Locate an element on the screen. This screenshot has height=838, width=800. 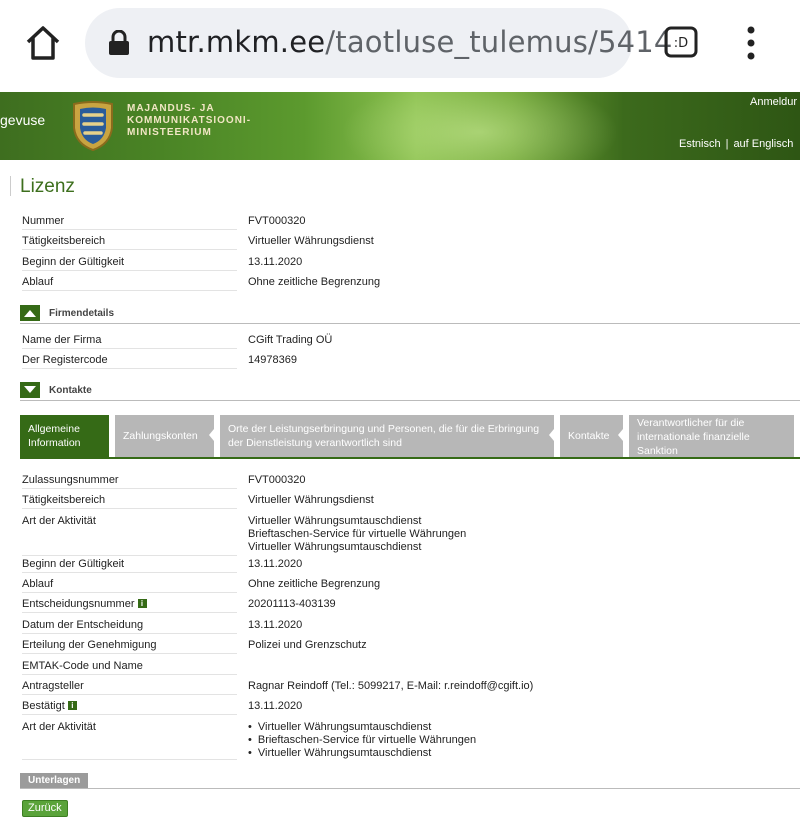
browser-toolbar: mtr.mkm.ee/taotluse_tulemus/5414 :D is located at coordinates (400, 46).